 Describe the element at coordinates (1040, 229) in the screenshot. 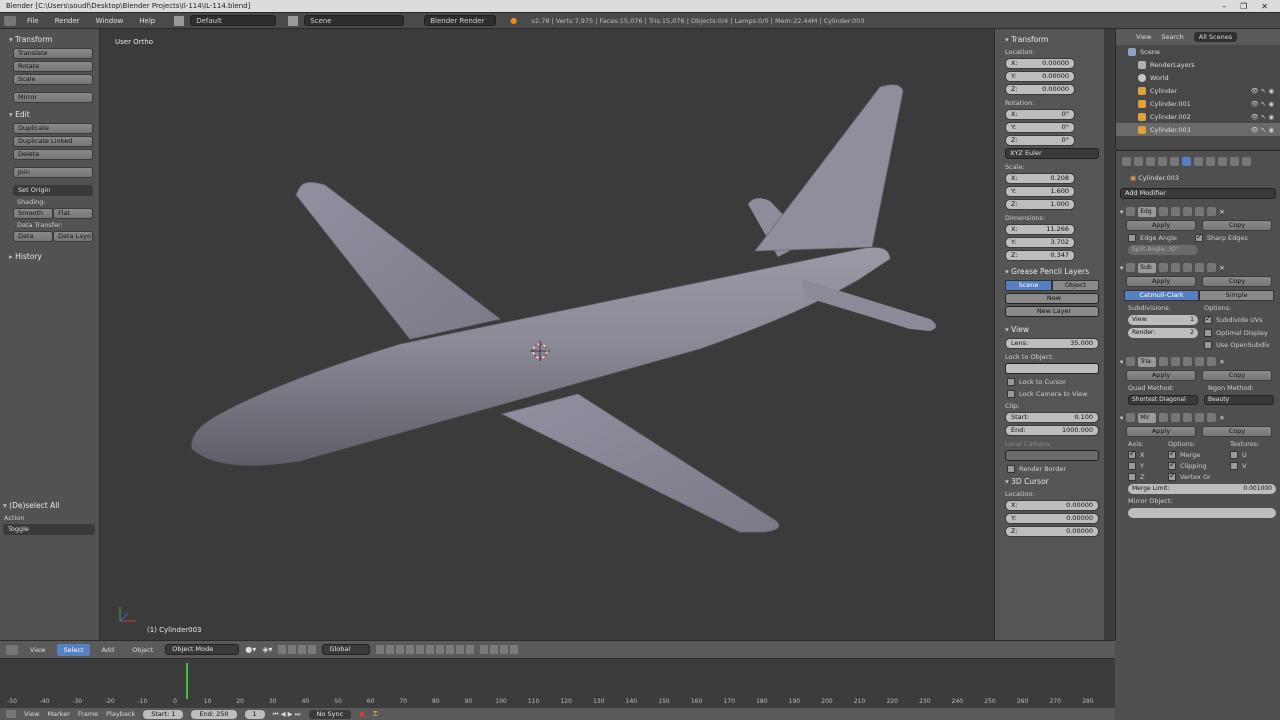

I see `dimensions-x-field: X: 11.266` at that location.